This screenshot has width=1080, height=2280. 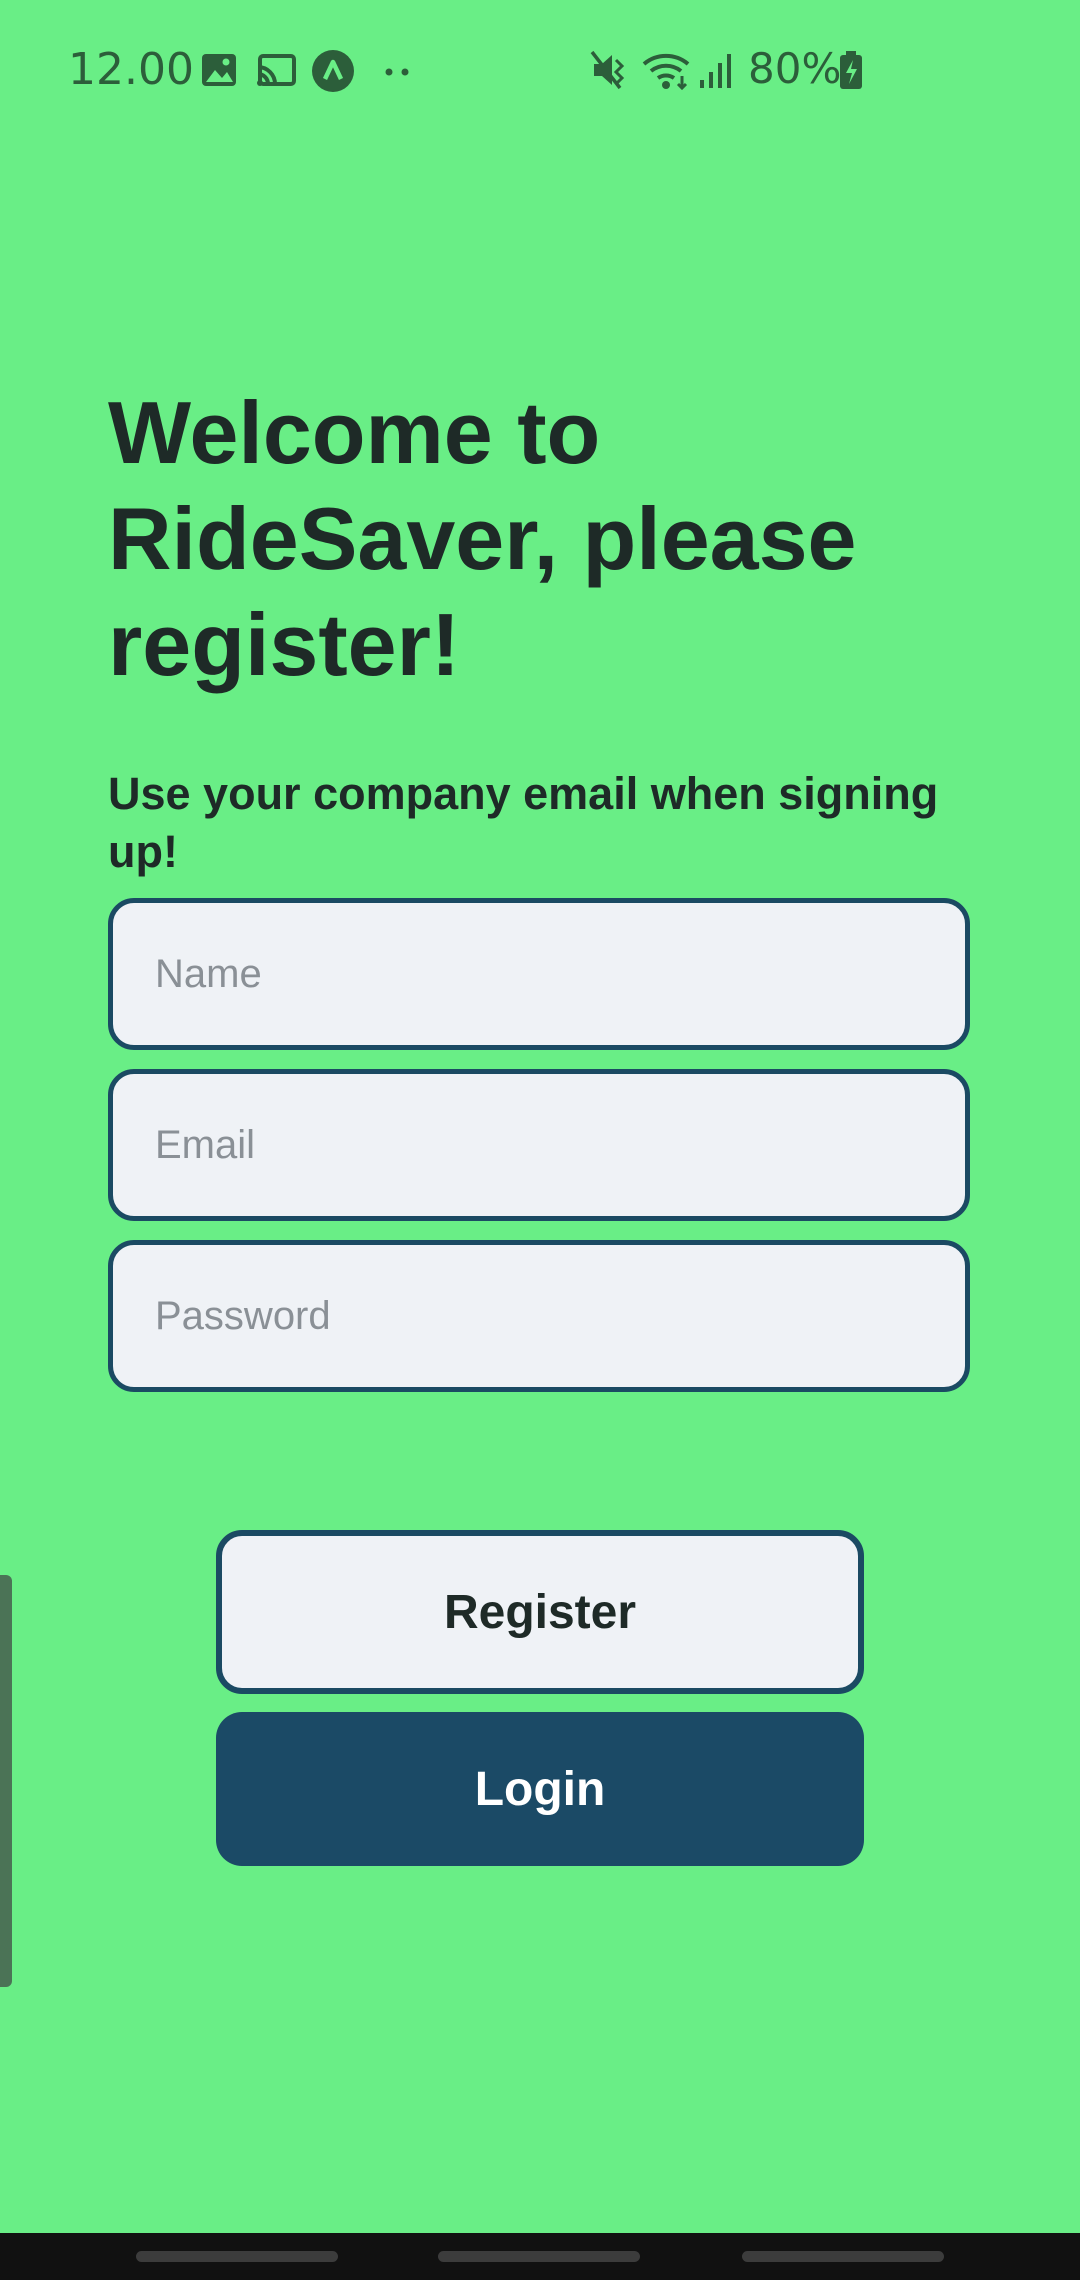 I want to click on page-title: Welcome to RideSaver, please register!, so click(x=482, y=538).